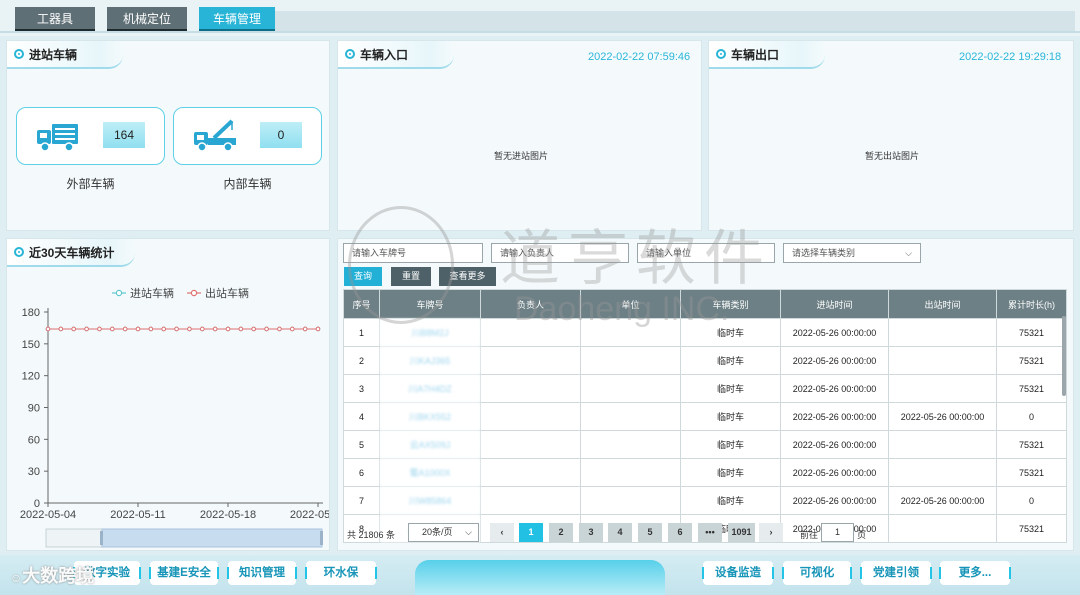 This screenshot has height=595, width=1080. What do you see at coordinates (1031, 304) in the screenshot?
I see `column-header: 累计时长(h)` at bounding box center [1031, 304].